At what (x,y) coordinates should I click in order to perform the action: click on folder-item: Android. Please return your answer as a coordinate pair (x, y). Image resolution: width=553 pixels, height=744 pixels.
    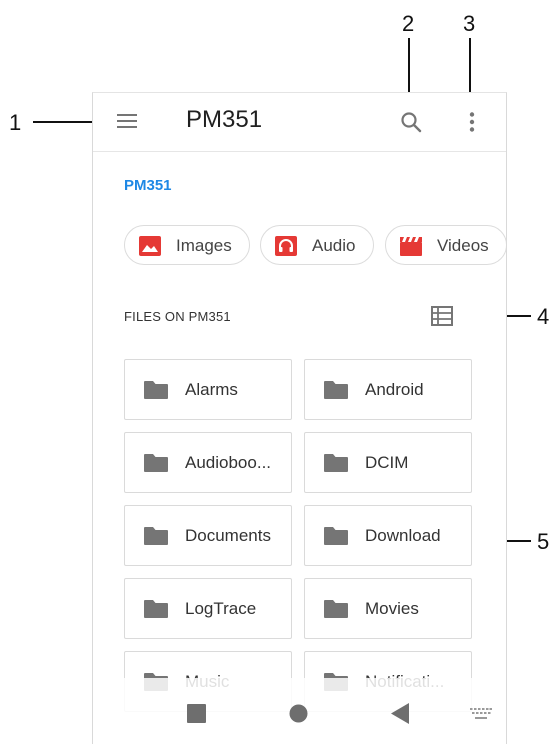
    Looking at the image, I should click on (388, 389).